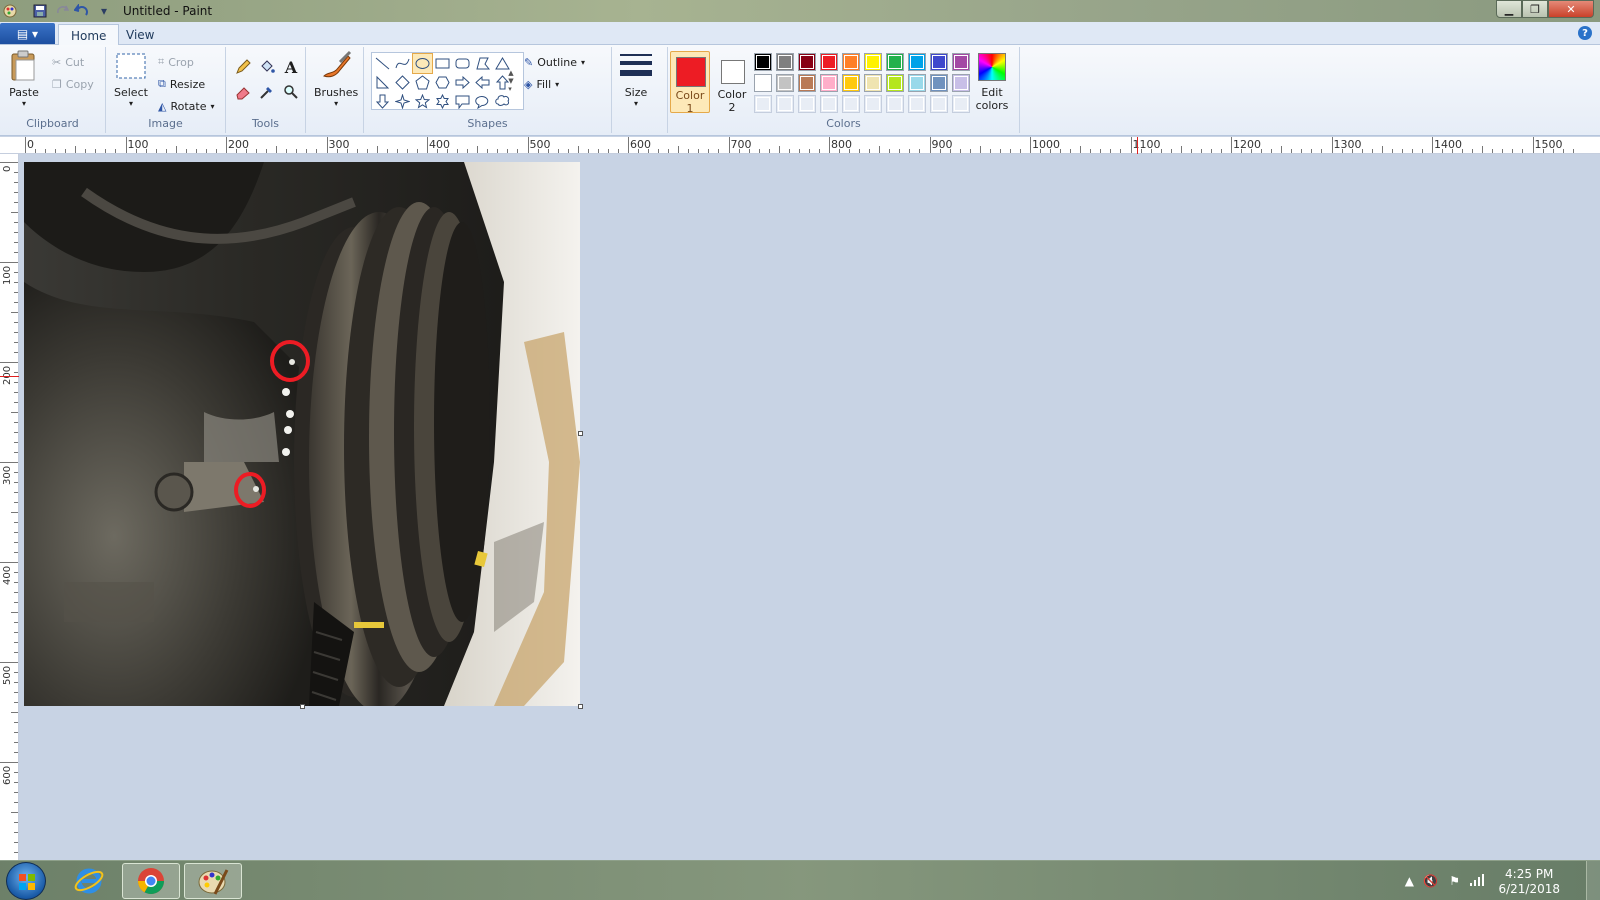  Describe the element at coordinates (1430, 881) in the screenshot. I see `volume-muted-icon: 🔇` at that location.